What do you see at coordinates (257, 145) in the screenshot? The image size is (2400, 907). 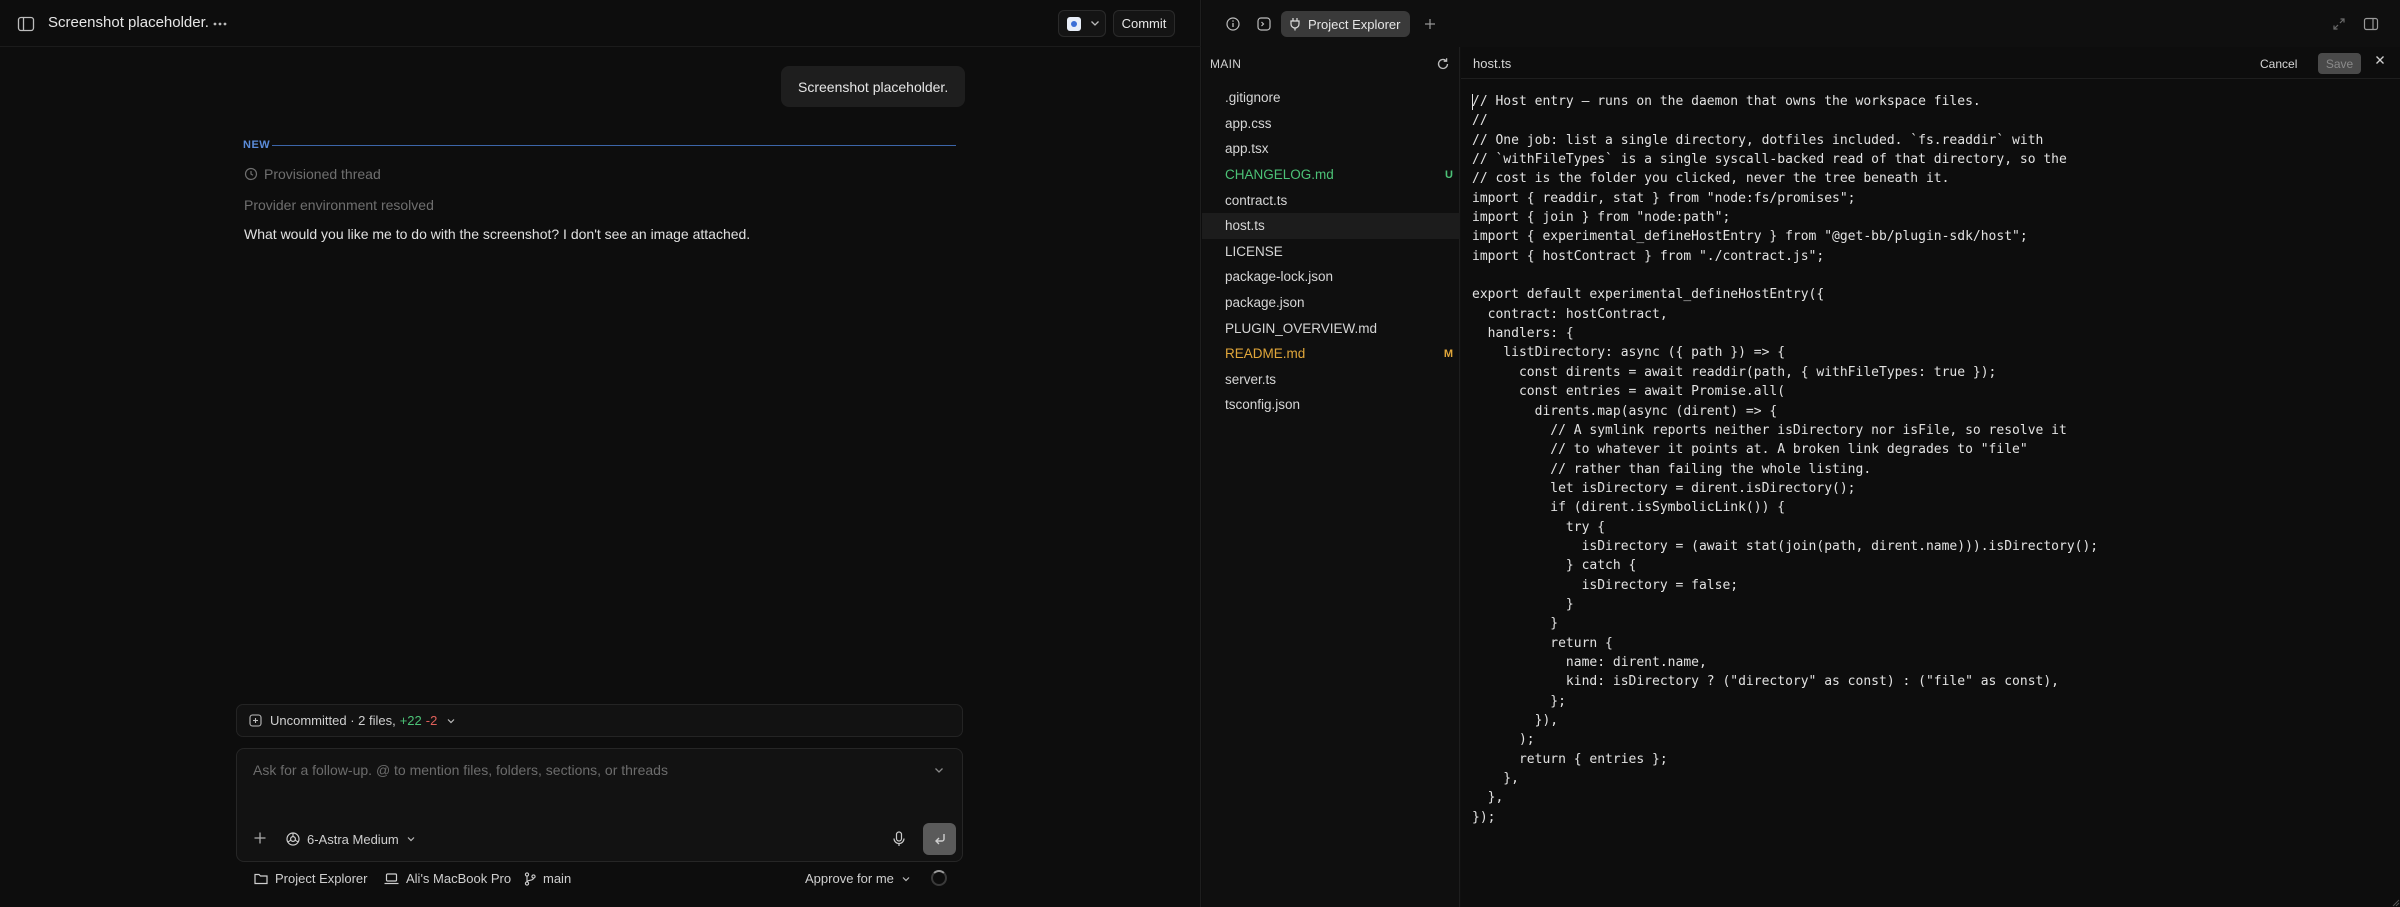 I see `new-label: NEW` at bounding box center [257, 145].